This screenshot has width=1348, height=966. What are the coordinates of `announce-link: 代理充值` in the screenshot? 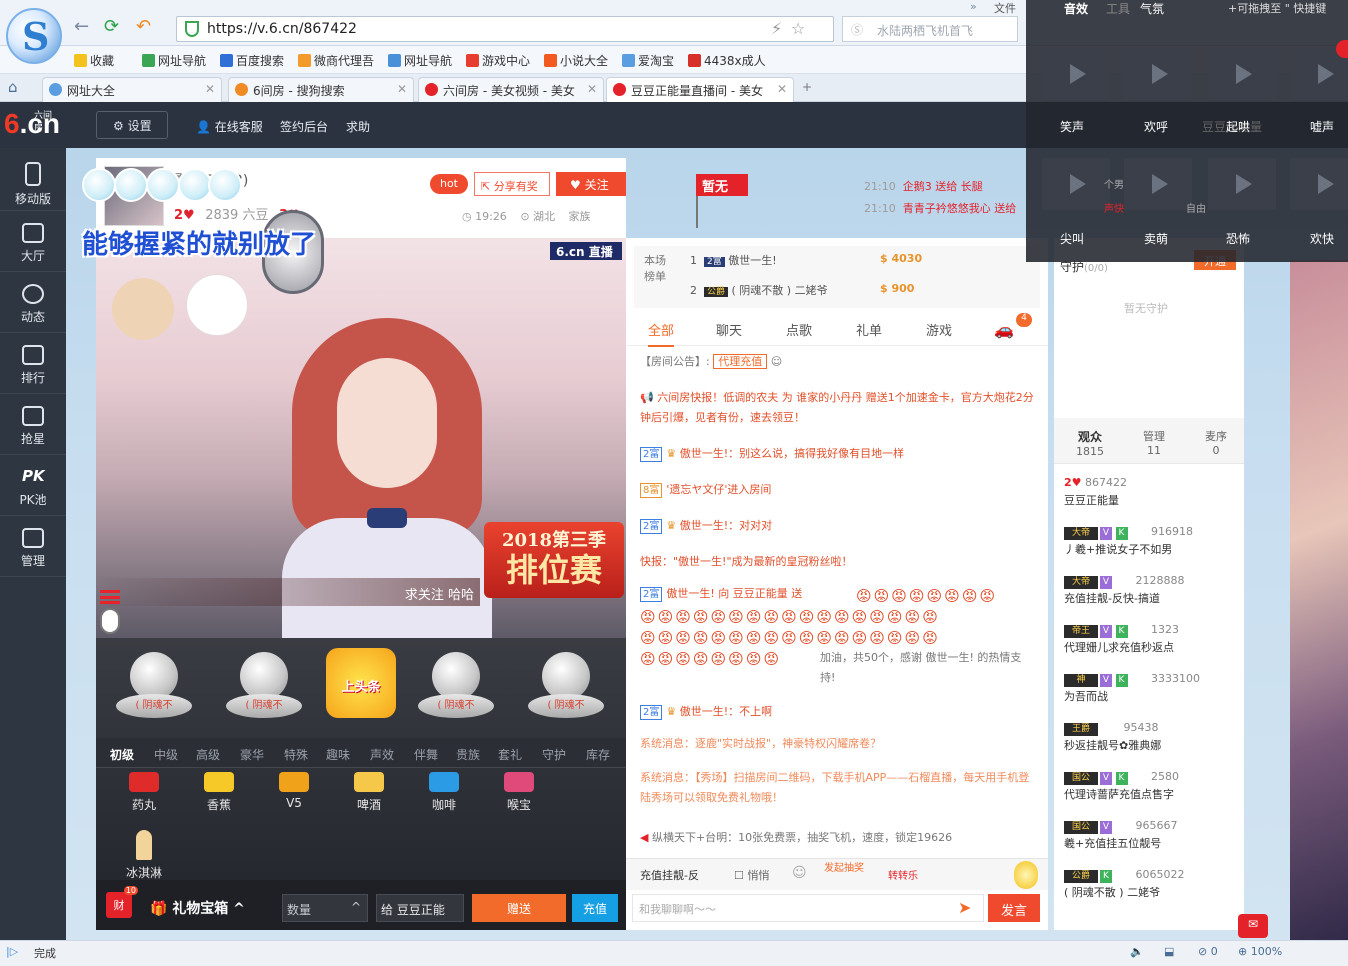 It's located at (740, 361).